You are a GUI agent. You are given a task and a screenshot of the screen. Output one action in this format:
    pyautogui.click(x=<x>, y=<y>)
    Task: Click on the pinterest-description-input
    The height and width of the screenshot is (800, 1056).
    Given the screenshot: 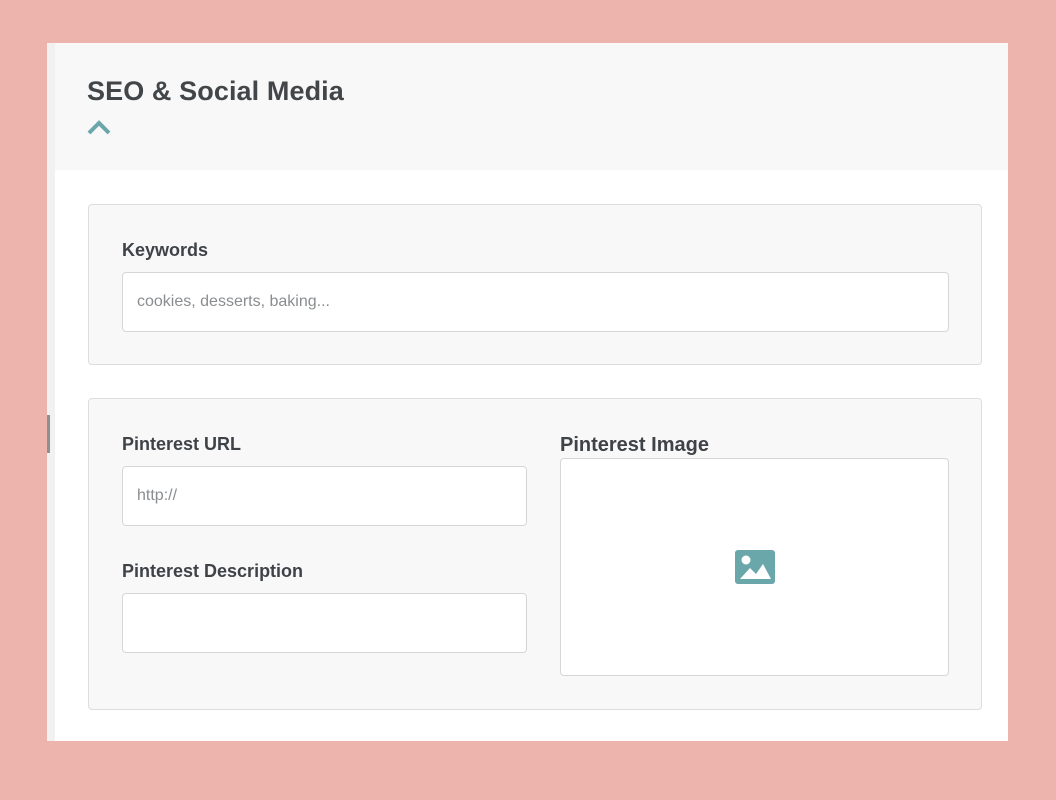 What is the action you would take?
    pyautogui.click(x=324, y=623)
    